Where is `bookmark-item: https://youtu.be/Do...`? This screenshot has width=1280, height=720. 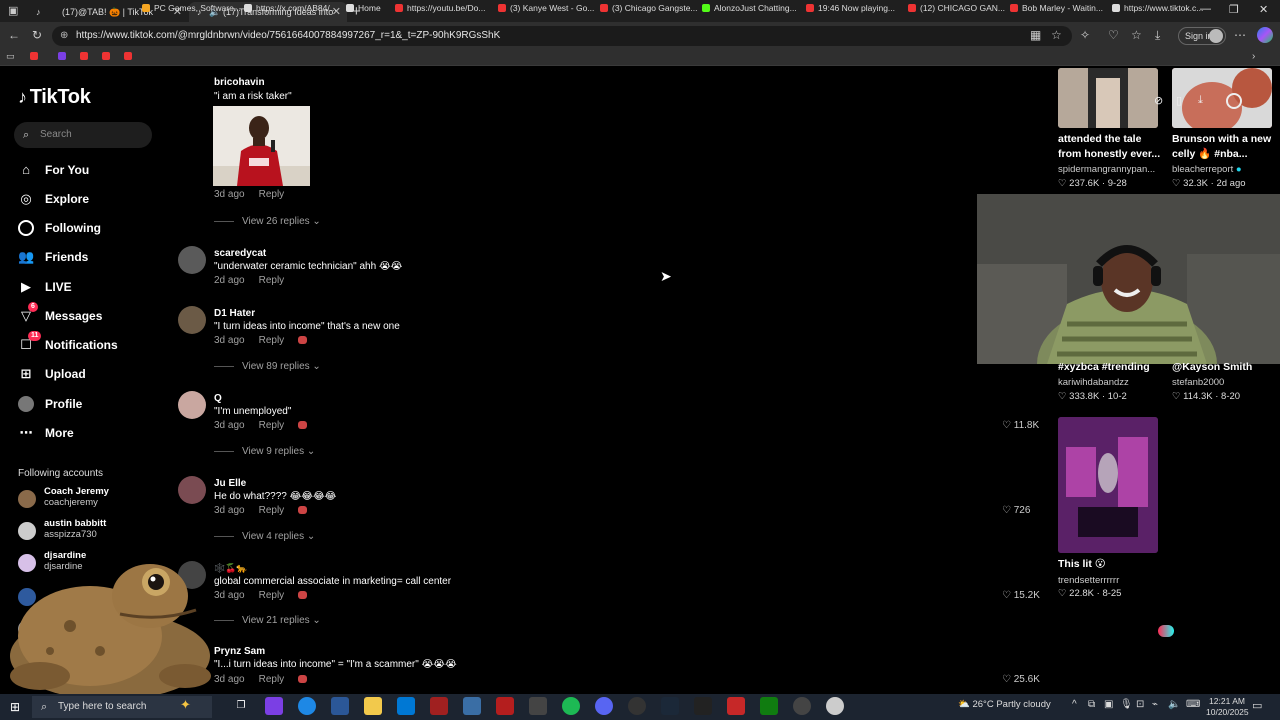 bookmark-item: https://youtu.be/Do... is located at coordinates (440, 8).